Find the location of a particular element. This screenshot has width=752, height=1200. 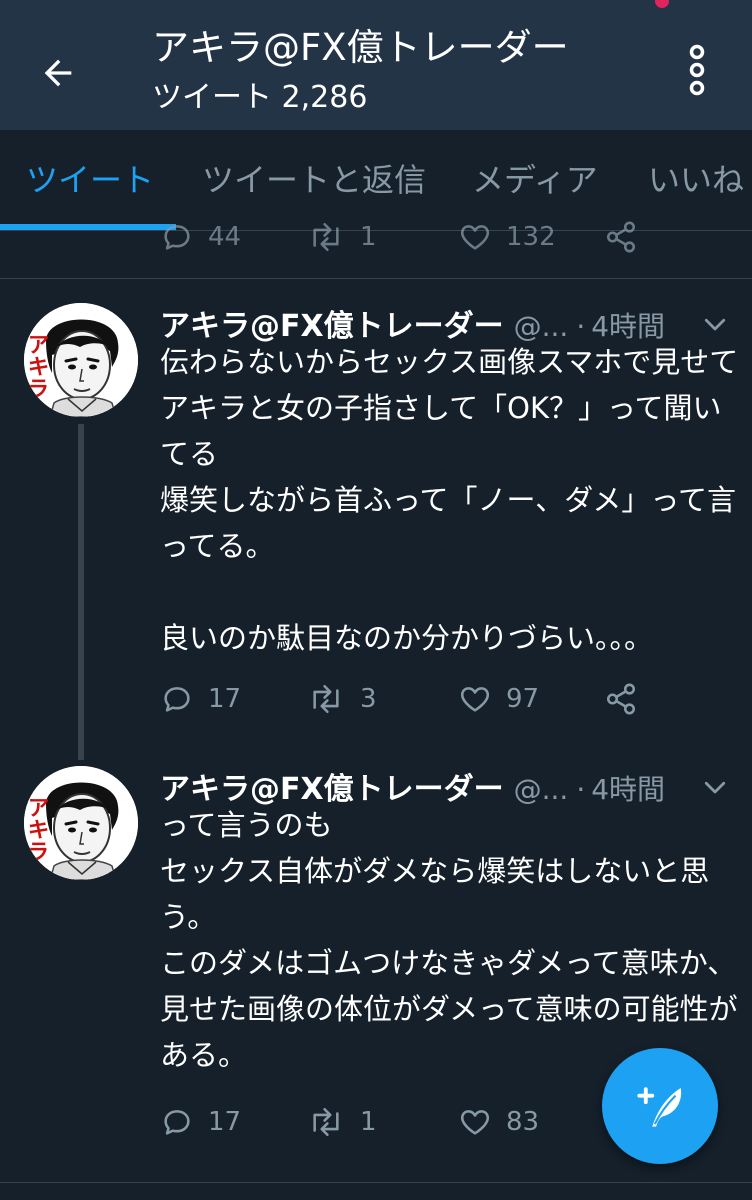

retweet-count: 3 is located at coordinates (368, 699).